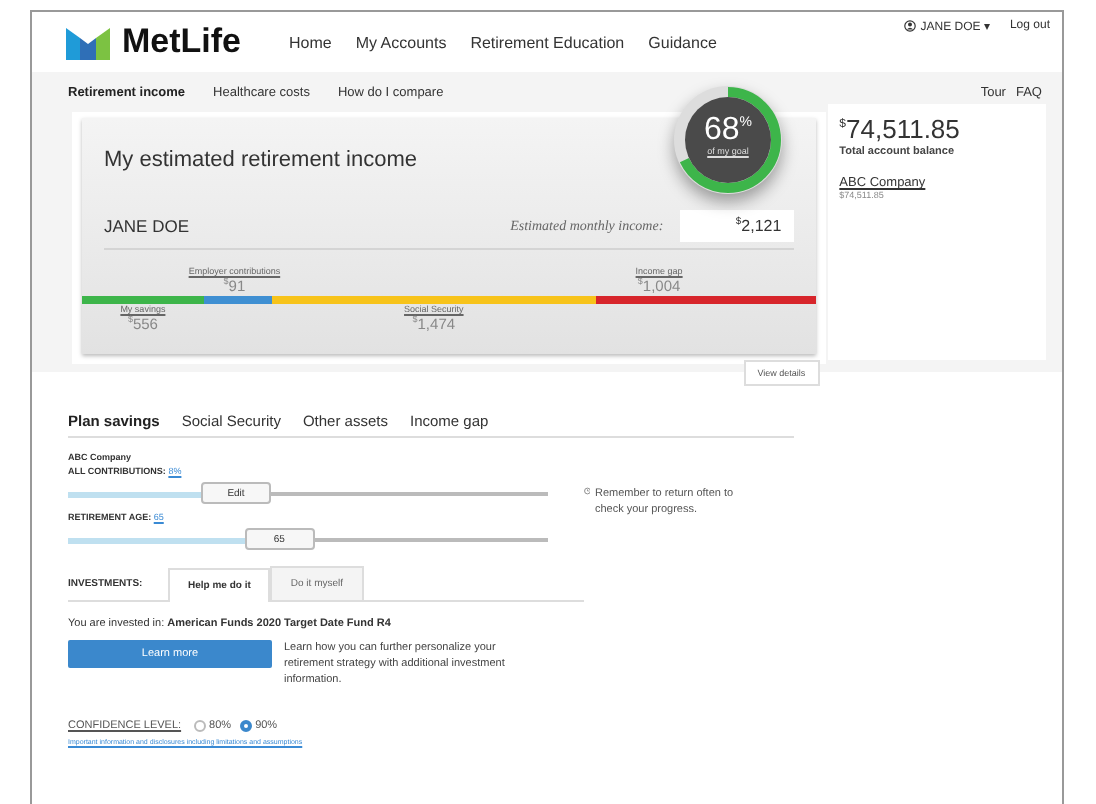  What do you see at coordinates (900, 129) in the screenshot?
I see `total-balance: $^{$}$74,511.85` at bounding box center [900, 129].